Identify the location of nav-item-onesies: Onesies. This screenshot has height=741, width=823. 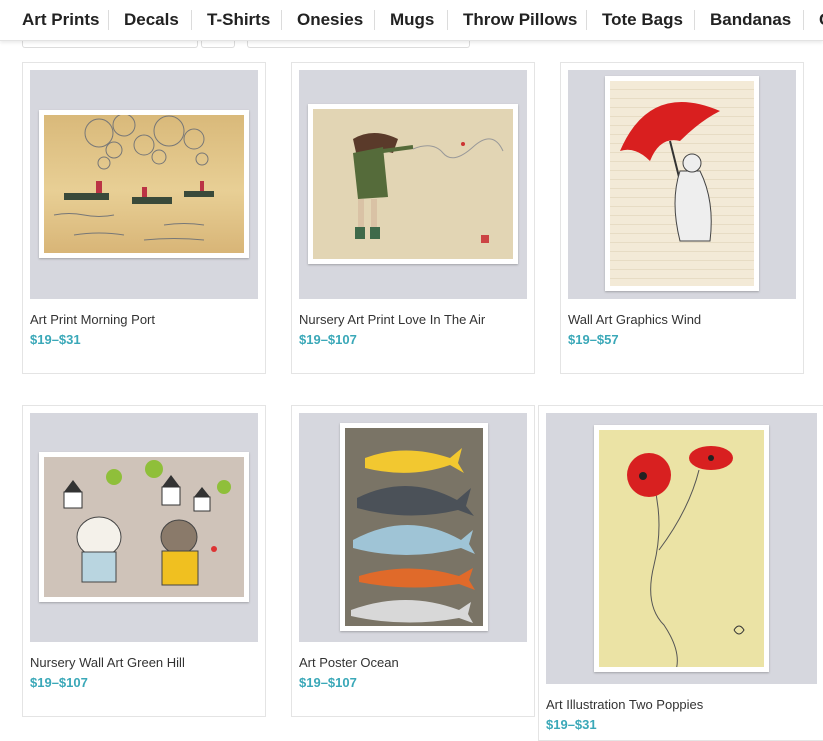
(330, 20).